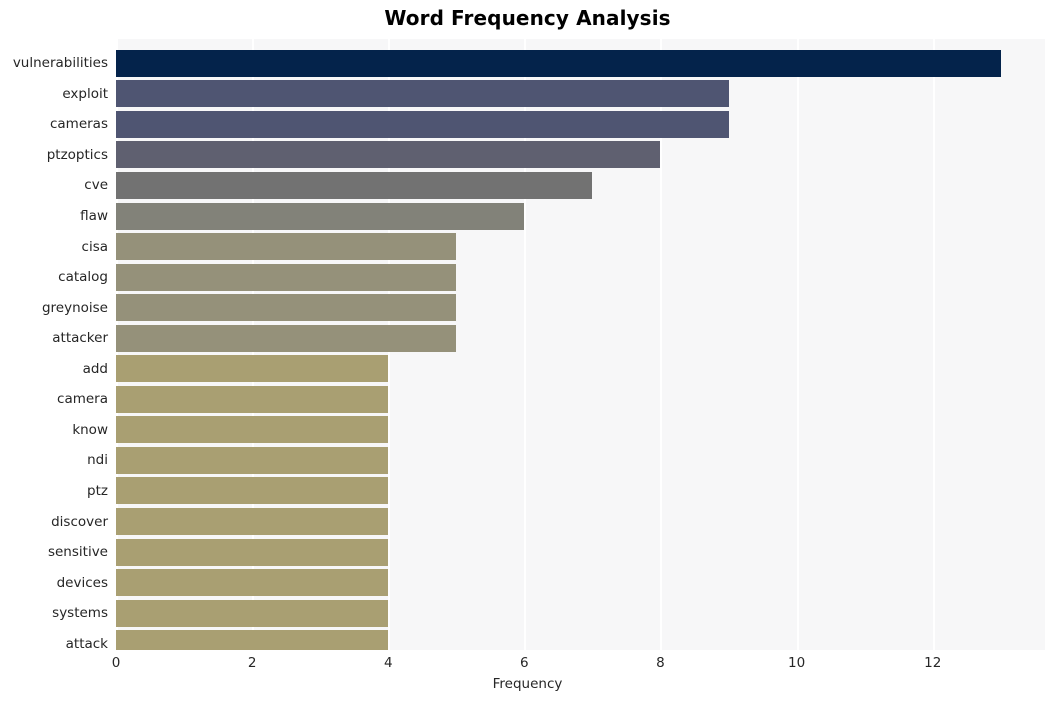 This screenshot has width=1055, height=701. What do you see at coordinates (79, 521) in the screenshot?
I see `y-axis-tick-label: discover` at bounding box center [79, 521].